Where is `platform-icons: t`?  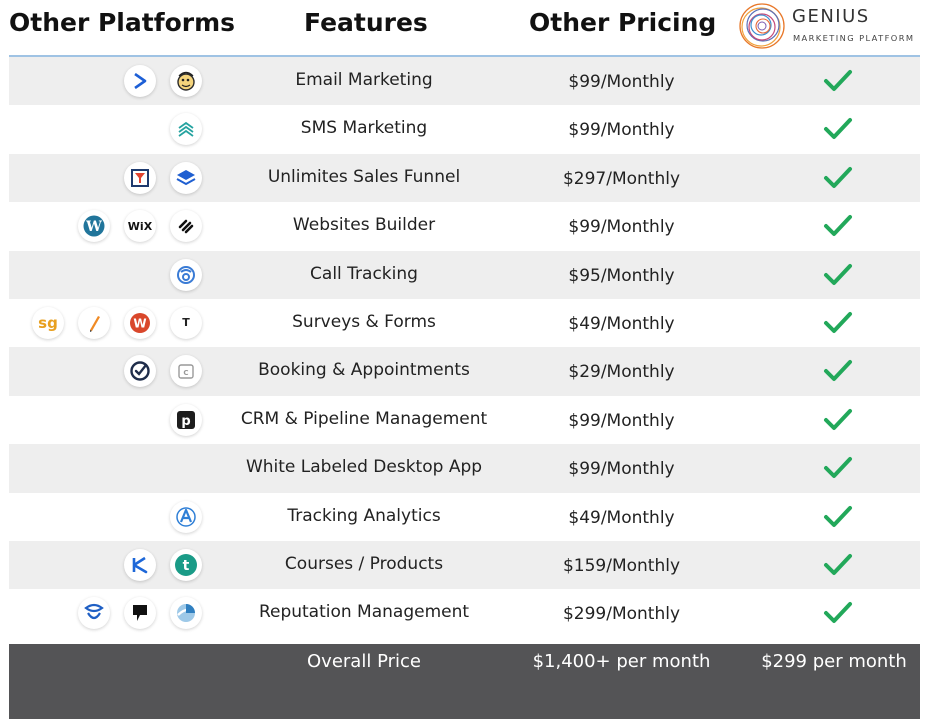
platform-icons: t is located at coordinates (163, 564).